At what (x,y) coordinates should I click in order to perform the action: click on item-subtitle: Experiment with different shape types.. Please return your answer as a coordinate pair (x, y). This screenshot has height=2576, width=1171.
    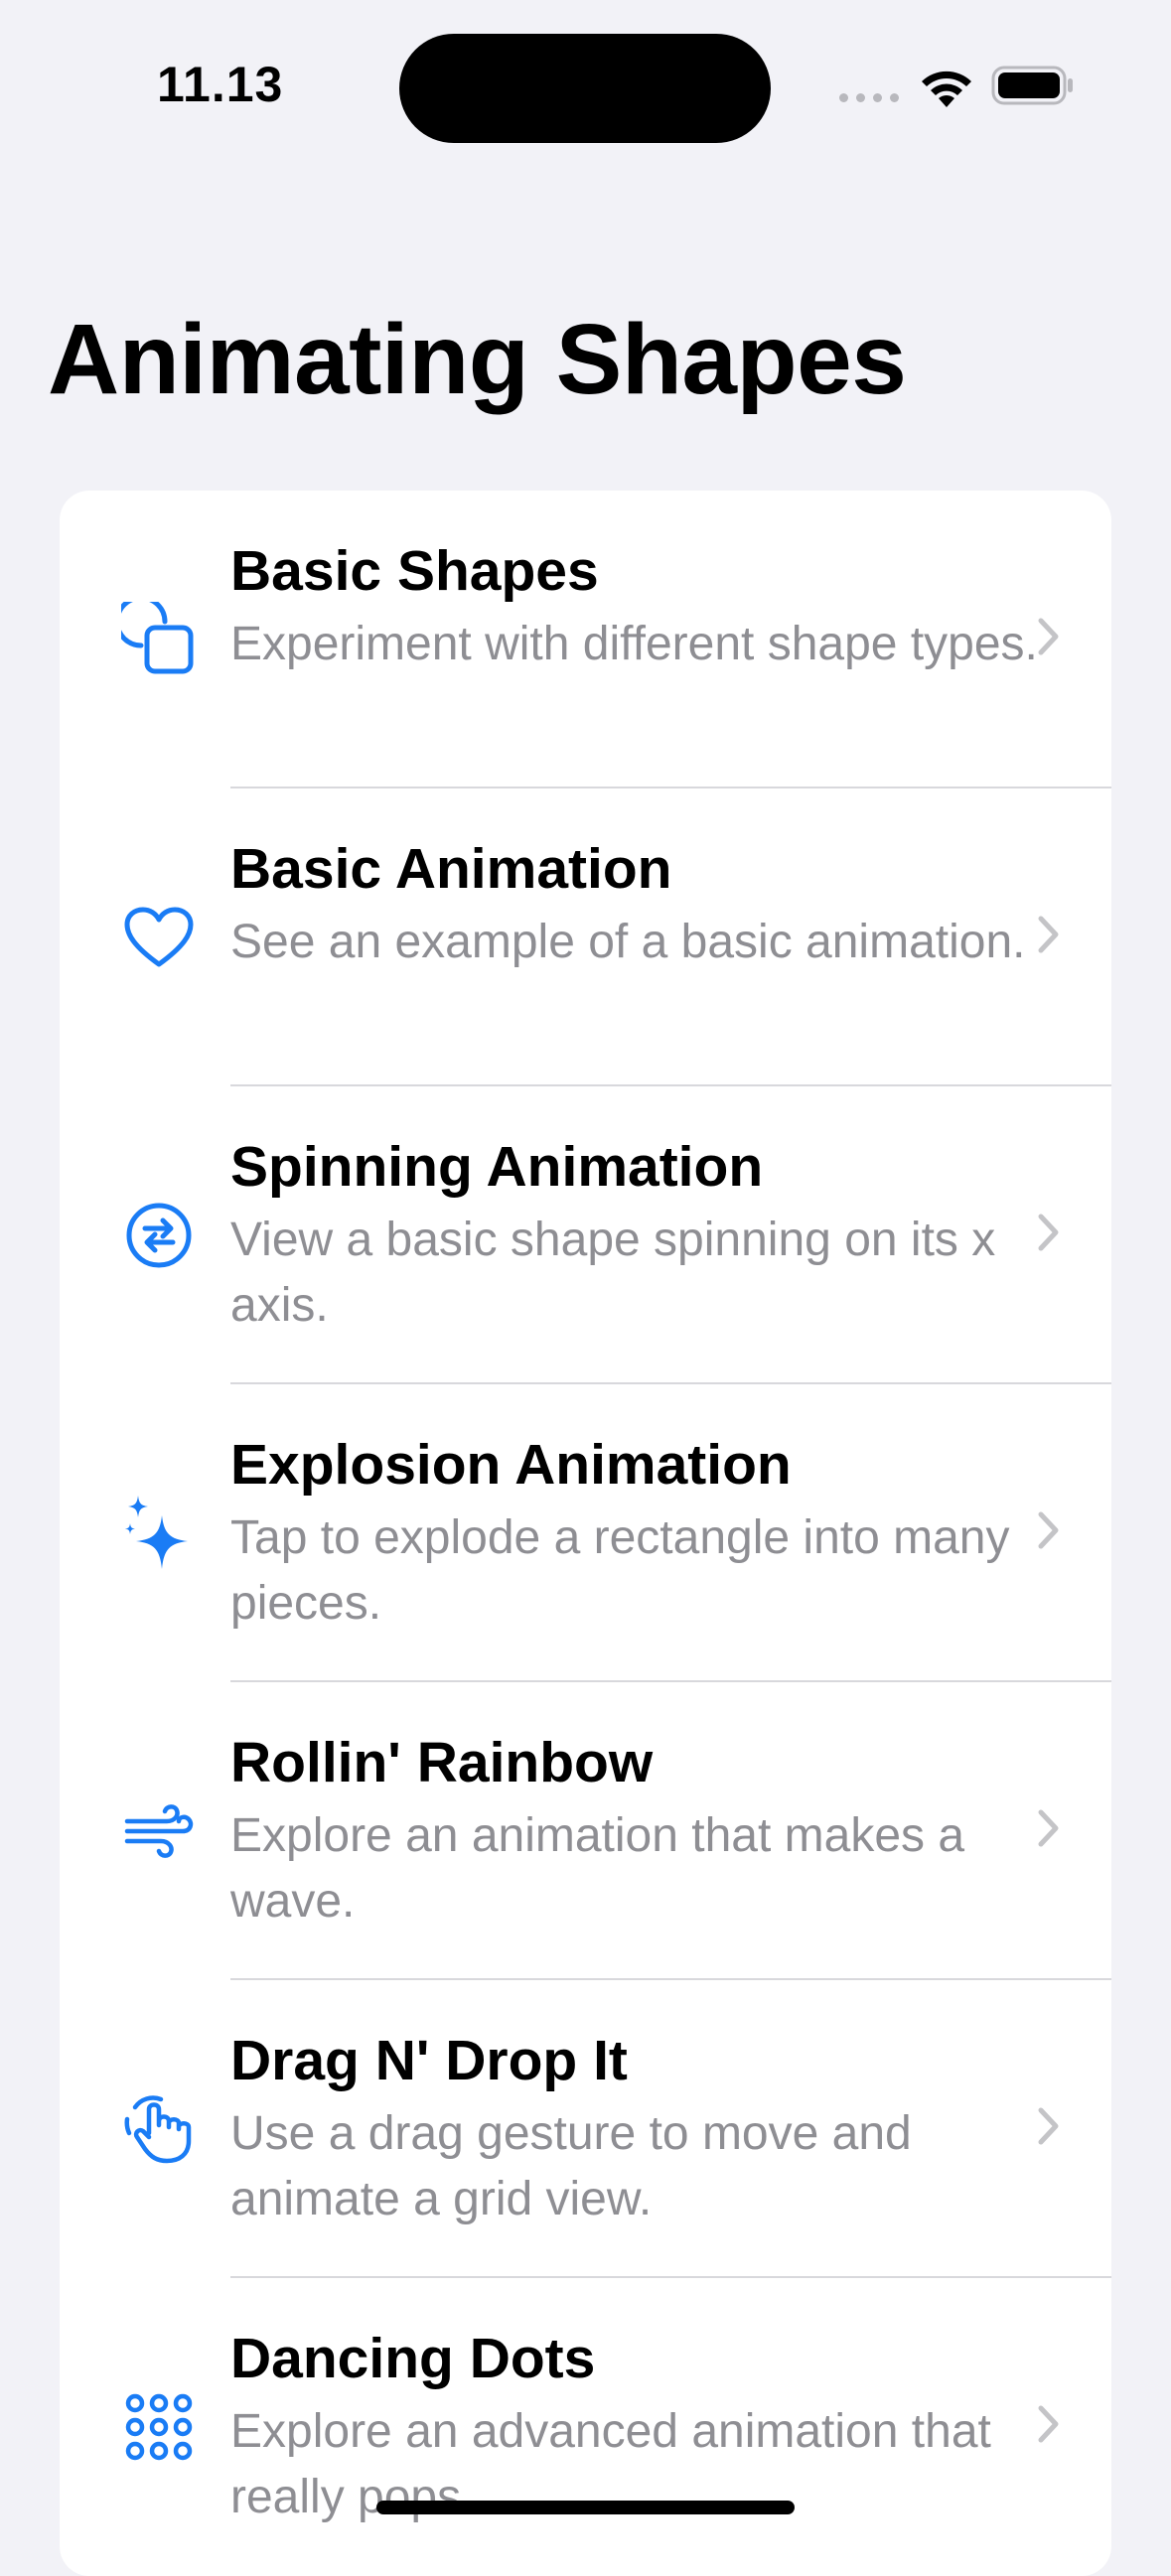
    Looking at the image, I should click on (634, 644).